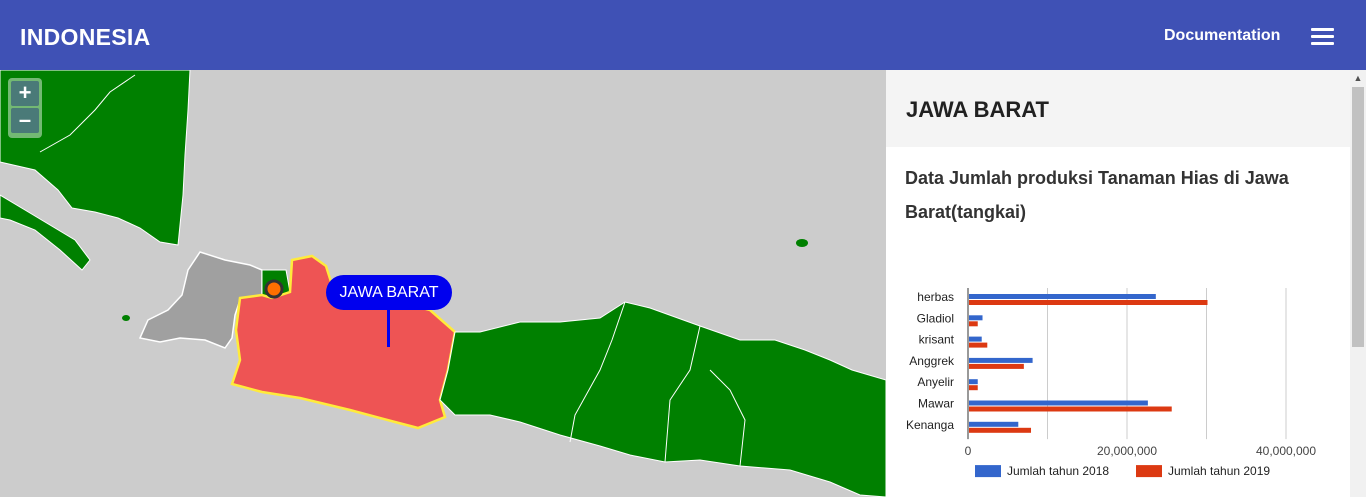 The height and width of the screenshot is (497, 1366). What do you see at coordinates (85, 37) in the screenshot?
I see `brand-title: INDONESIA` at bounding box center [85, 37].